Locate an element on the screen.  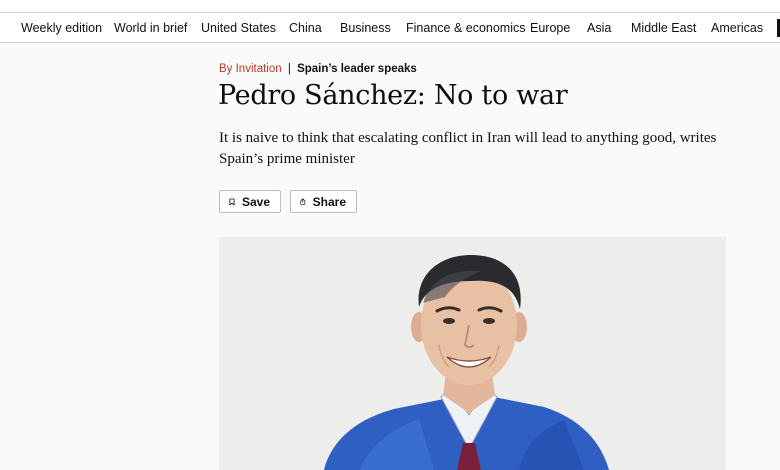
rubric-label: By Invitation is located at coordinates (250, 69).